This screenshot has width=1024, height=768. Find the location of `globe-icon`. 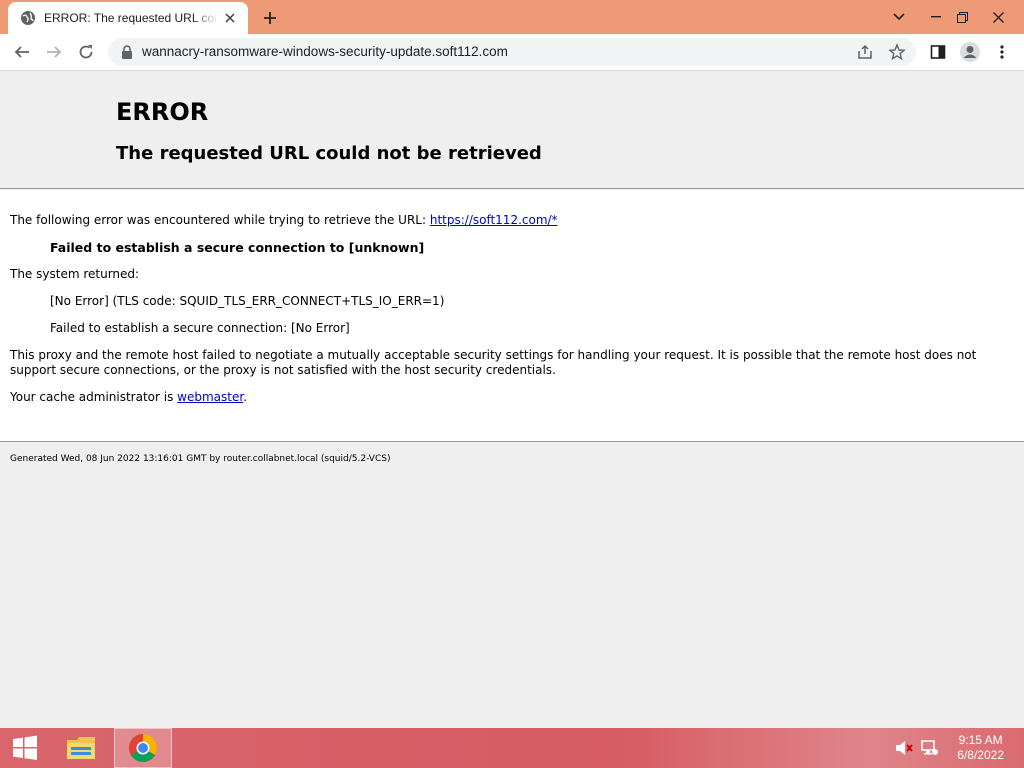

globe-icon is located at coordinates (28, 18).